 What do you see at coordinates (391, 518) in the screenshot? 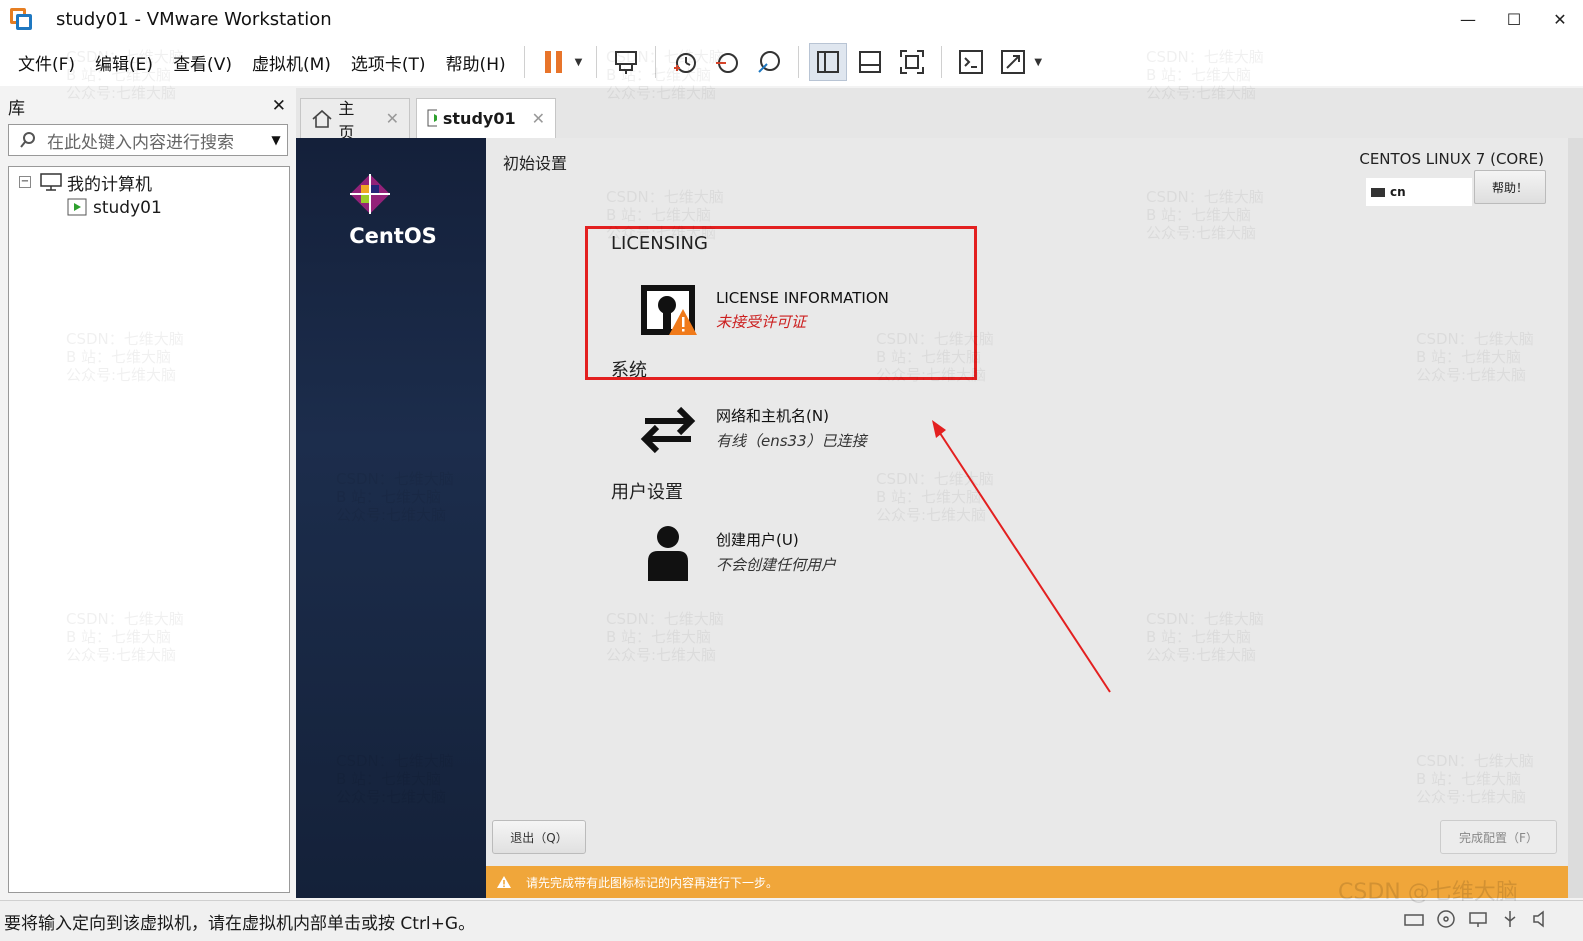
I see `guest-sidebar: CentOS` at bounding box center [391, 518].